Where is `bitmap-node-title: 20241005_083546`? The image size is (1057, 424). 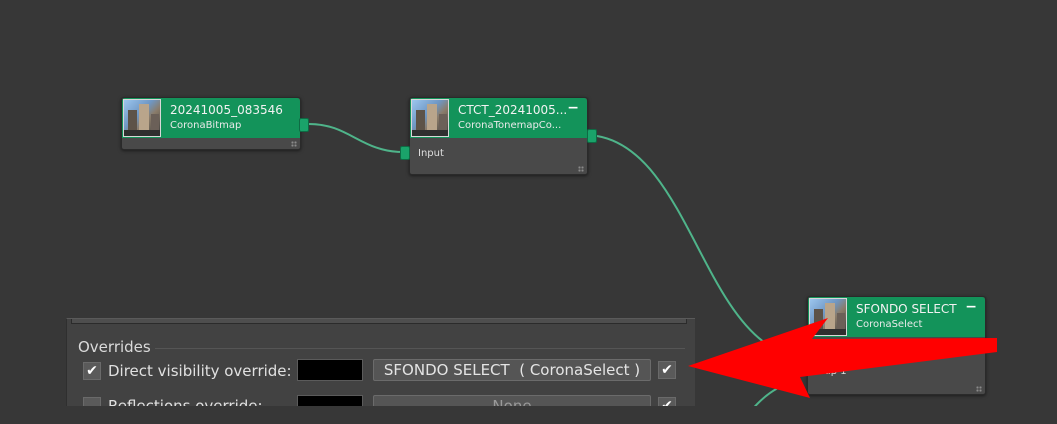
bitmap-node-title: 20241005_083546 is located at coordinates (226, 110).